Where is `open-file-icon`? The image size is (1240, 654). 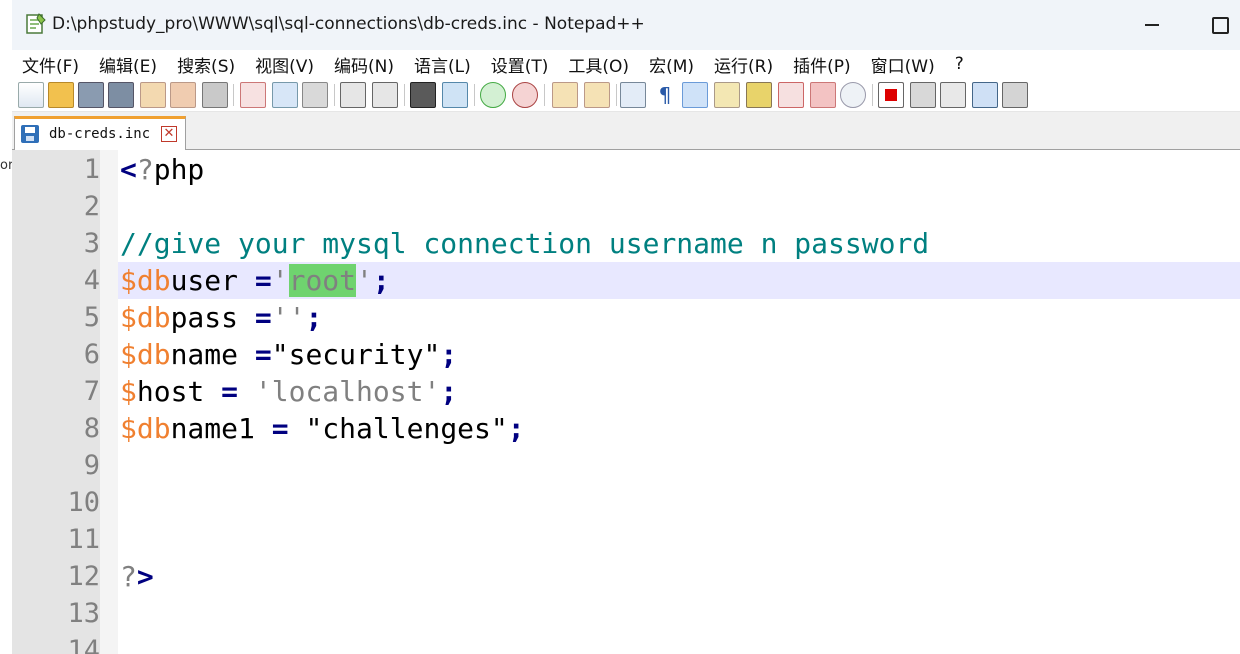 open-file-icon is located at coordinates (61, 95).